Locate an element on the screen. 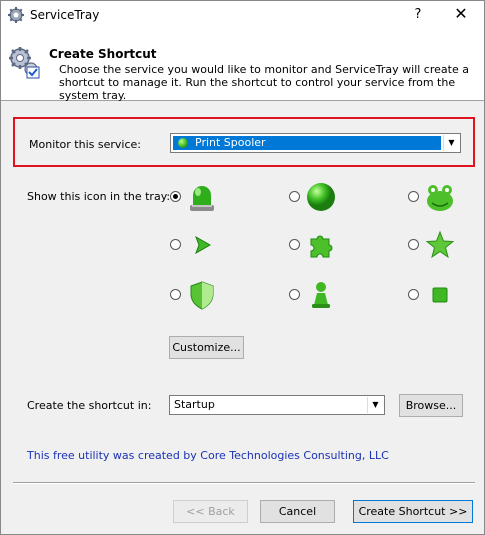 The height and width of the screenshot is (535, 485). footer-divider is located at coordinates (244, 483).